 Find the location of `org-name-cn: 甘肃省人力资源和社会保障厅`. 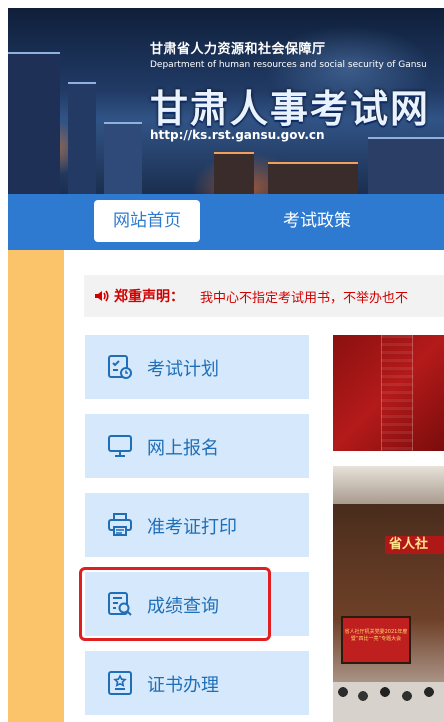

org-name-cn: 甘肃省人力资源和社会保障厅 is located at coordinates (238, 49).